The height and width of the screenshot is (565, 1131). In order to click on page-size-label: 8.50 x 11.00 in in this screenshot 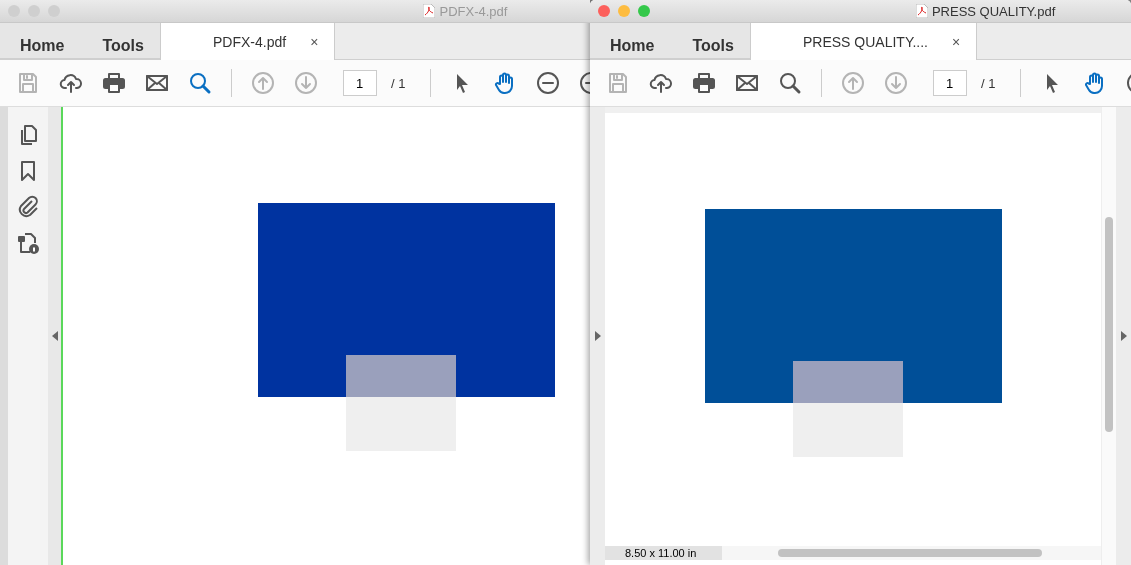, I will do `click(663, 553)`.